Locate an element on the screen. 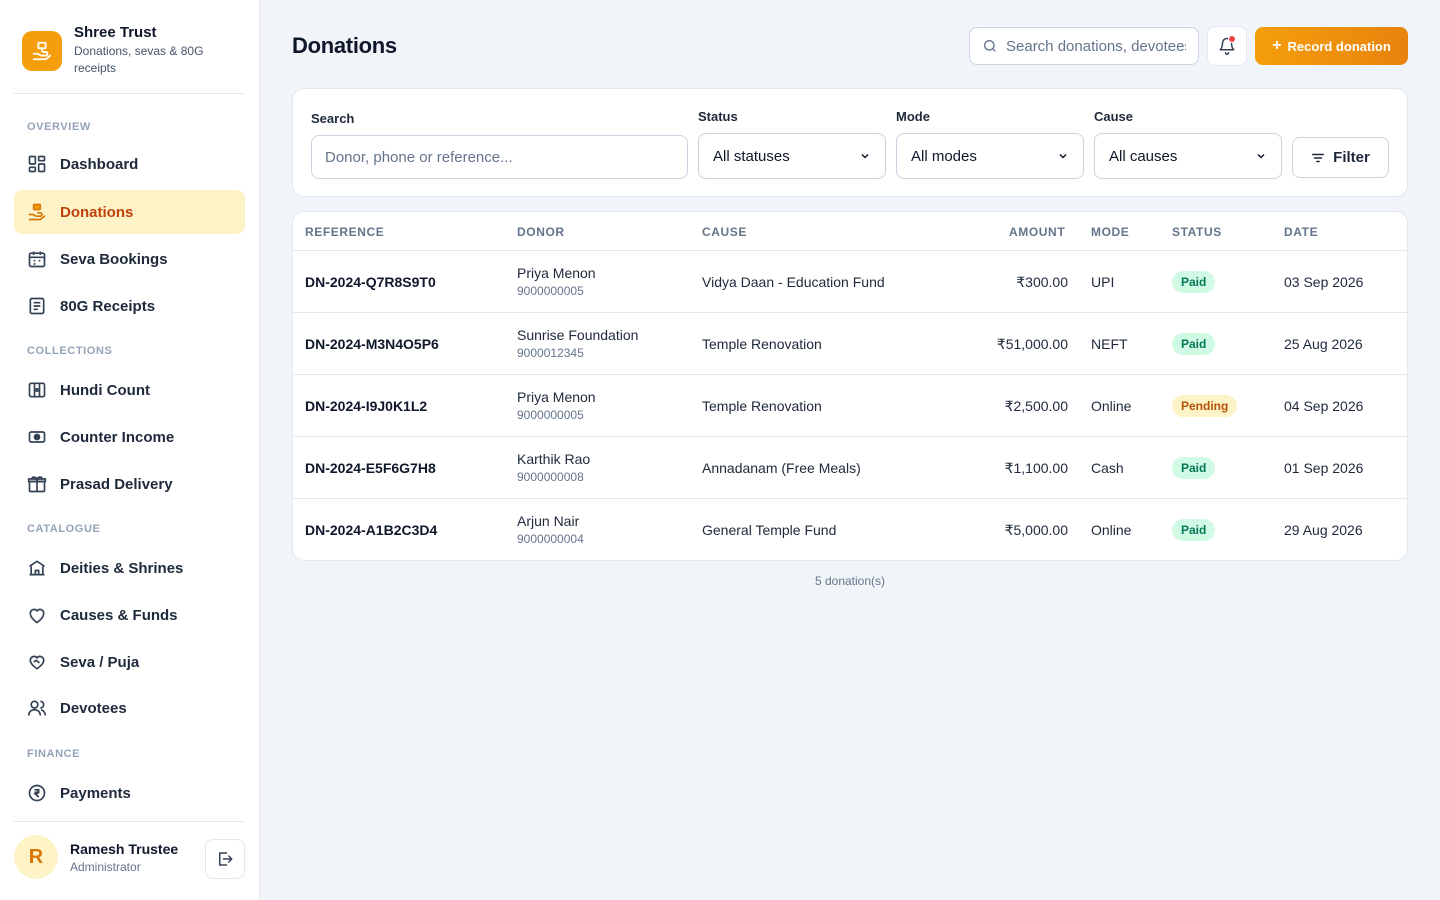 The width and height of the screenshot is (1440, 900). sidebar-item-label: Deities & Shrines is located at coordinates (122, 568).